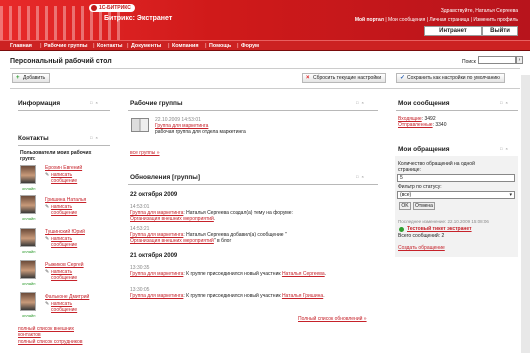  I want to click on bitrix-logo: 1С-БИТРИКС, so click(112, 8).